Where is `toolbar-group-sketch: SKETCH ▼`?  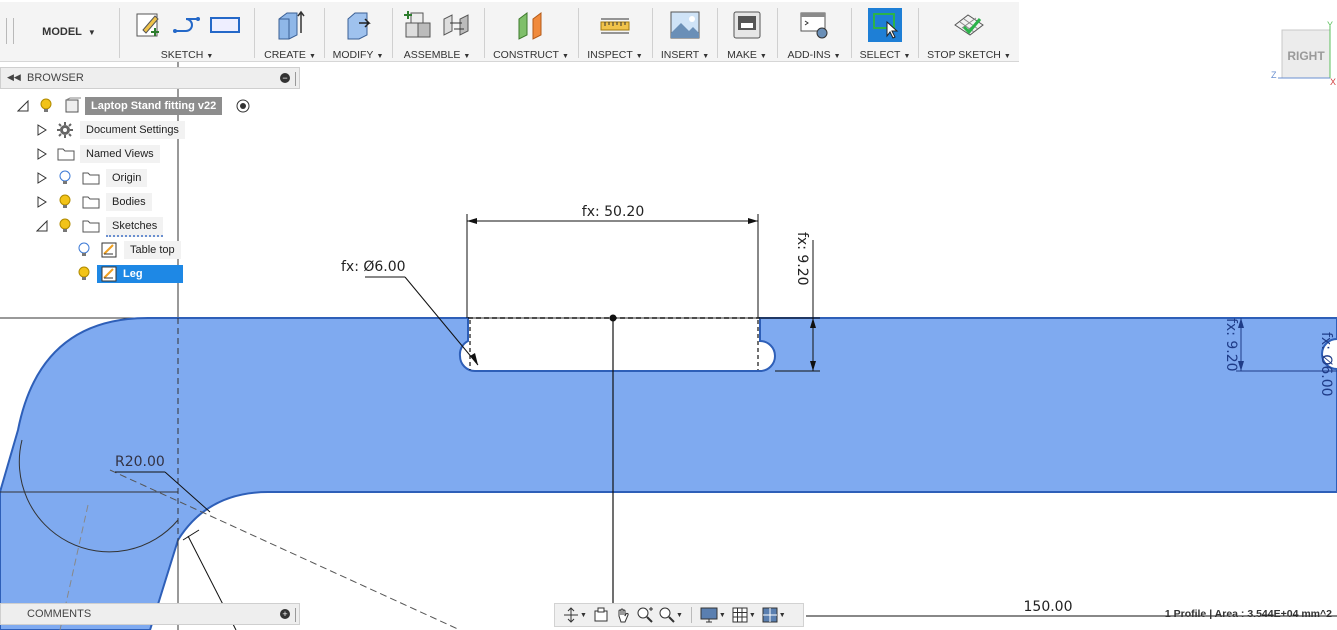 toolbar-group-sketch: SKETCH ▼ is located at coordinates (187, 32).